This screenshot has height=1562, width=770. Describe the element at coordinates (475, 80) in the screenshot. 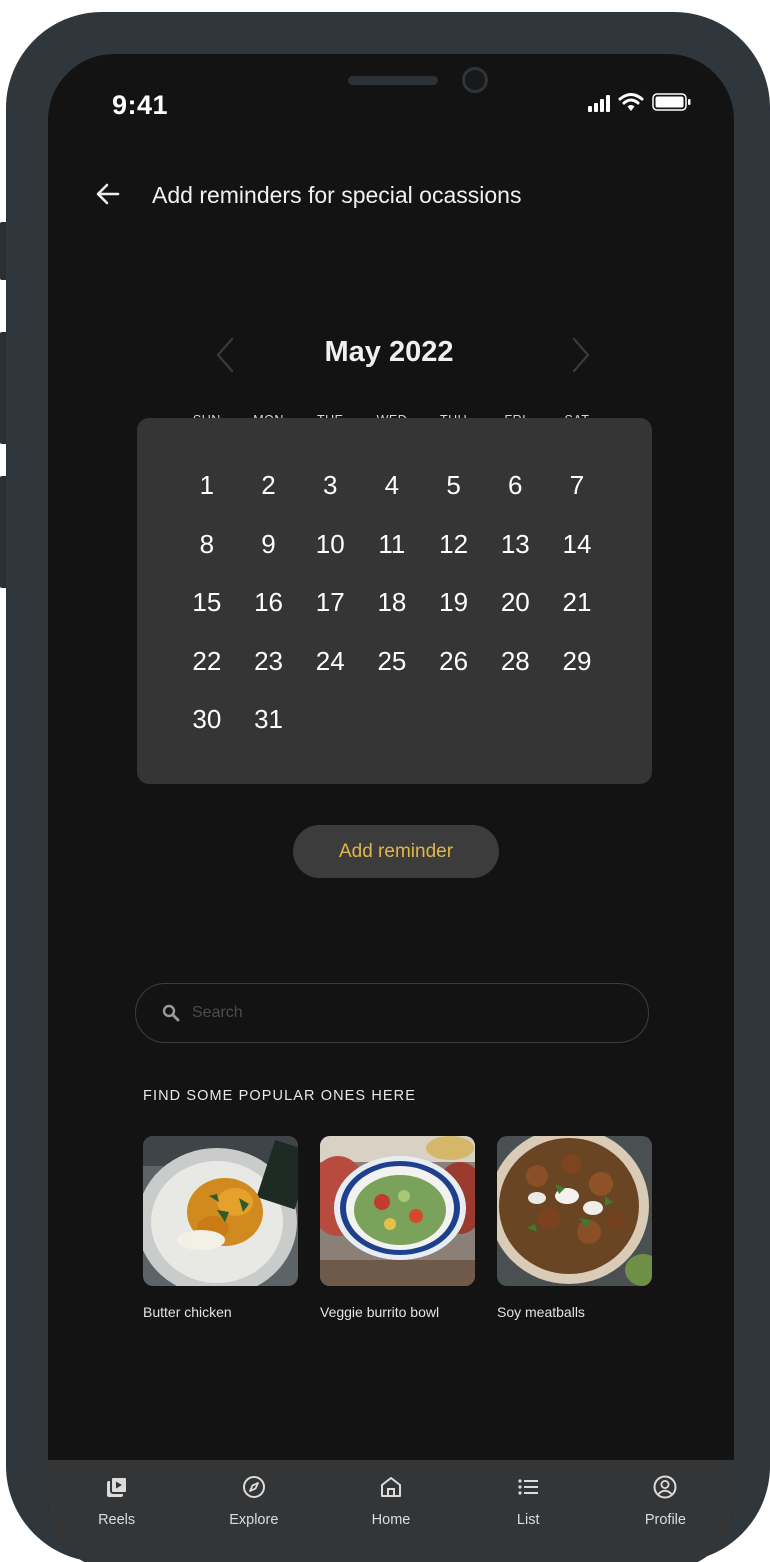

I see `front-camera` at that location.